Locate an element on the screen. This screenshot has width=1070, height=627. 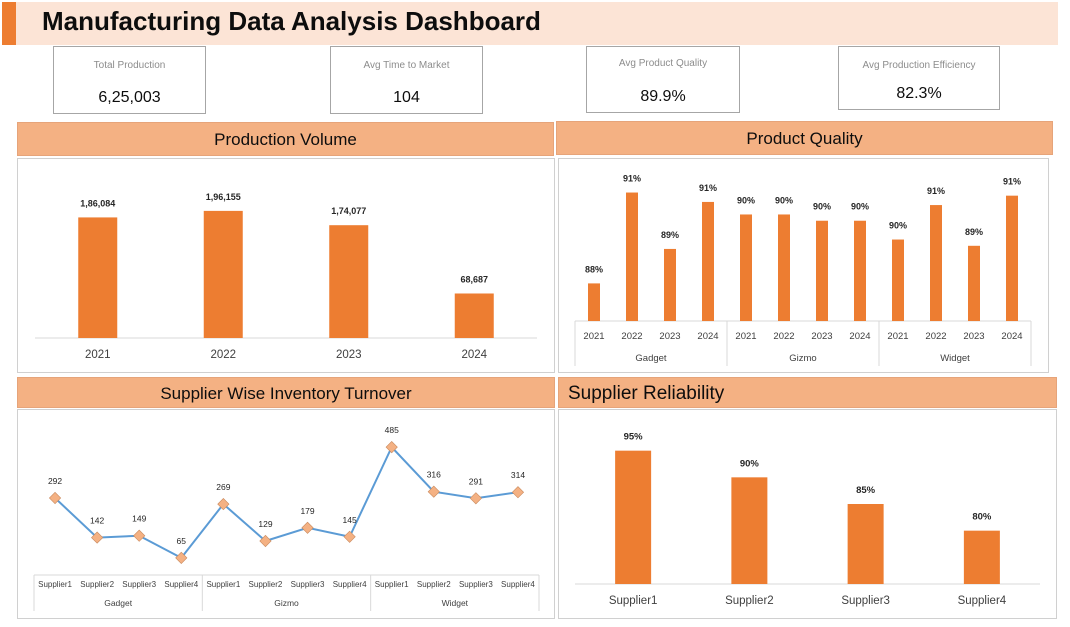
data-label: 149 is located at coordinates (139, 519).